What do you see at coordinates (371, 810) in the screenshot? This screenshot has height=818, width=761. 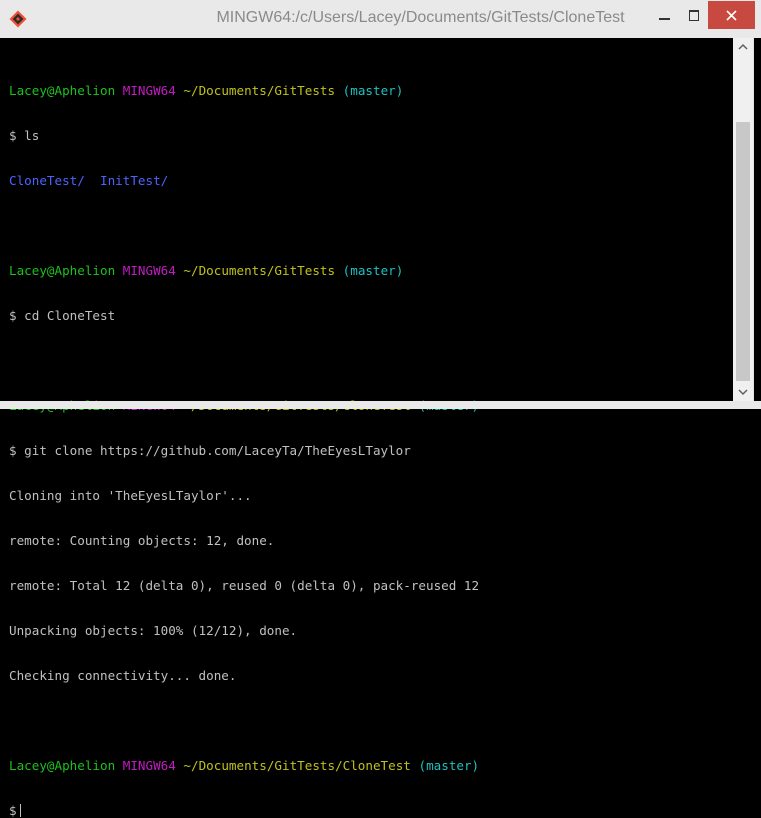 I see `input-line: $` at bounding box center [371, 810].